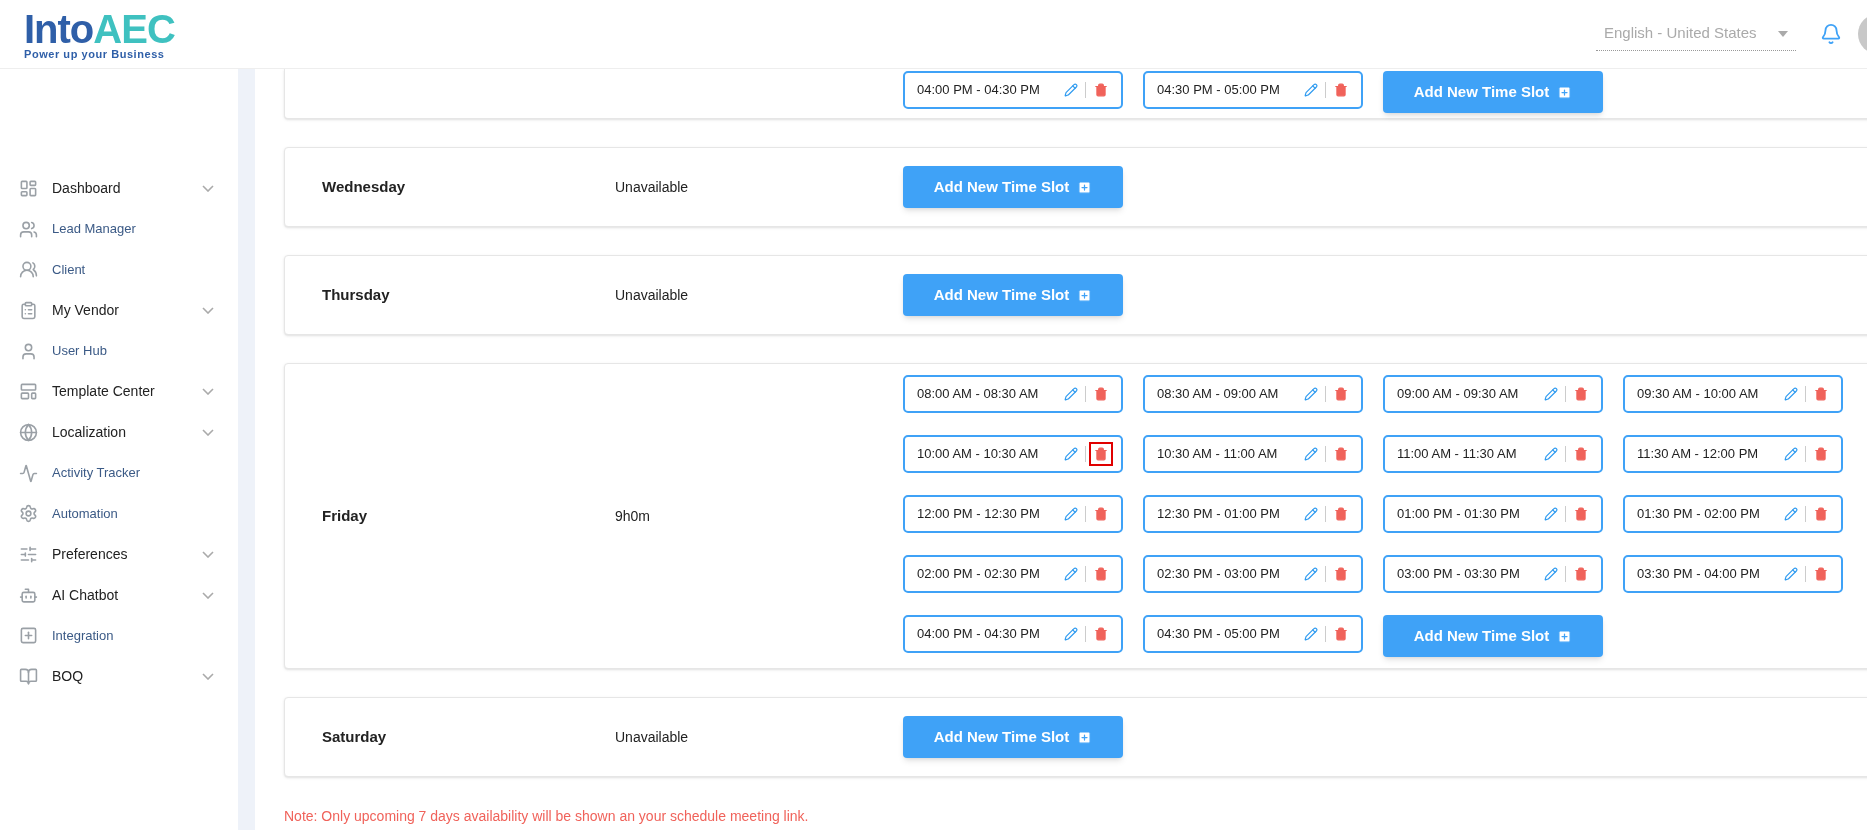 Image resolution: width=1867 pixels, height=830 pixels. I want to click on group-icon, so click(28, 270).